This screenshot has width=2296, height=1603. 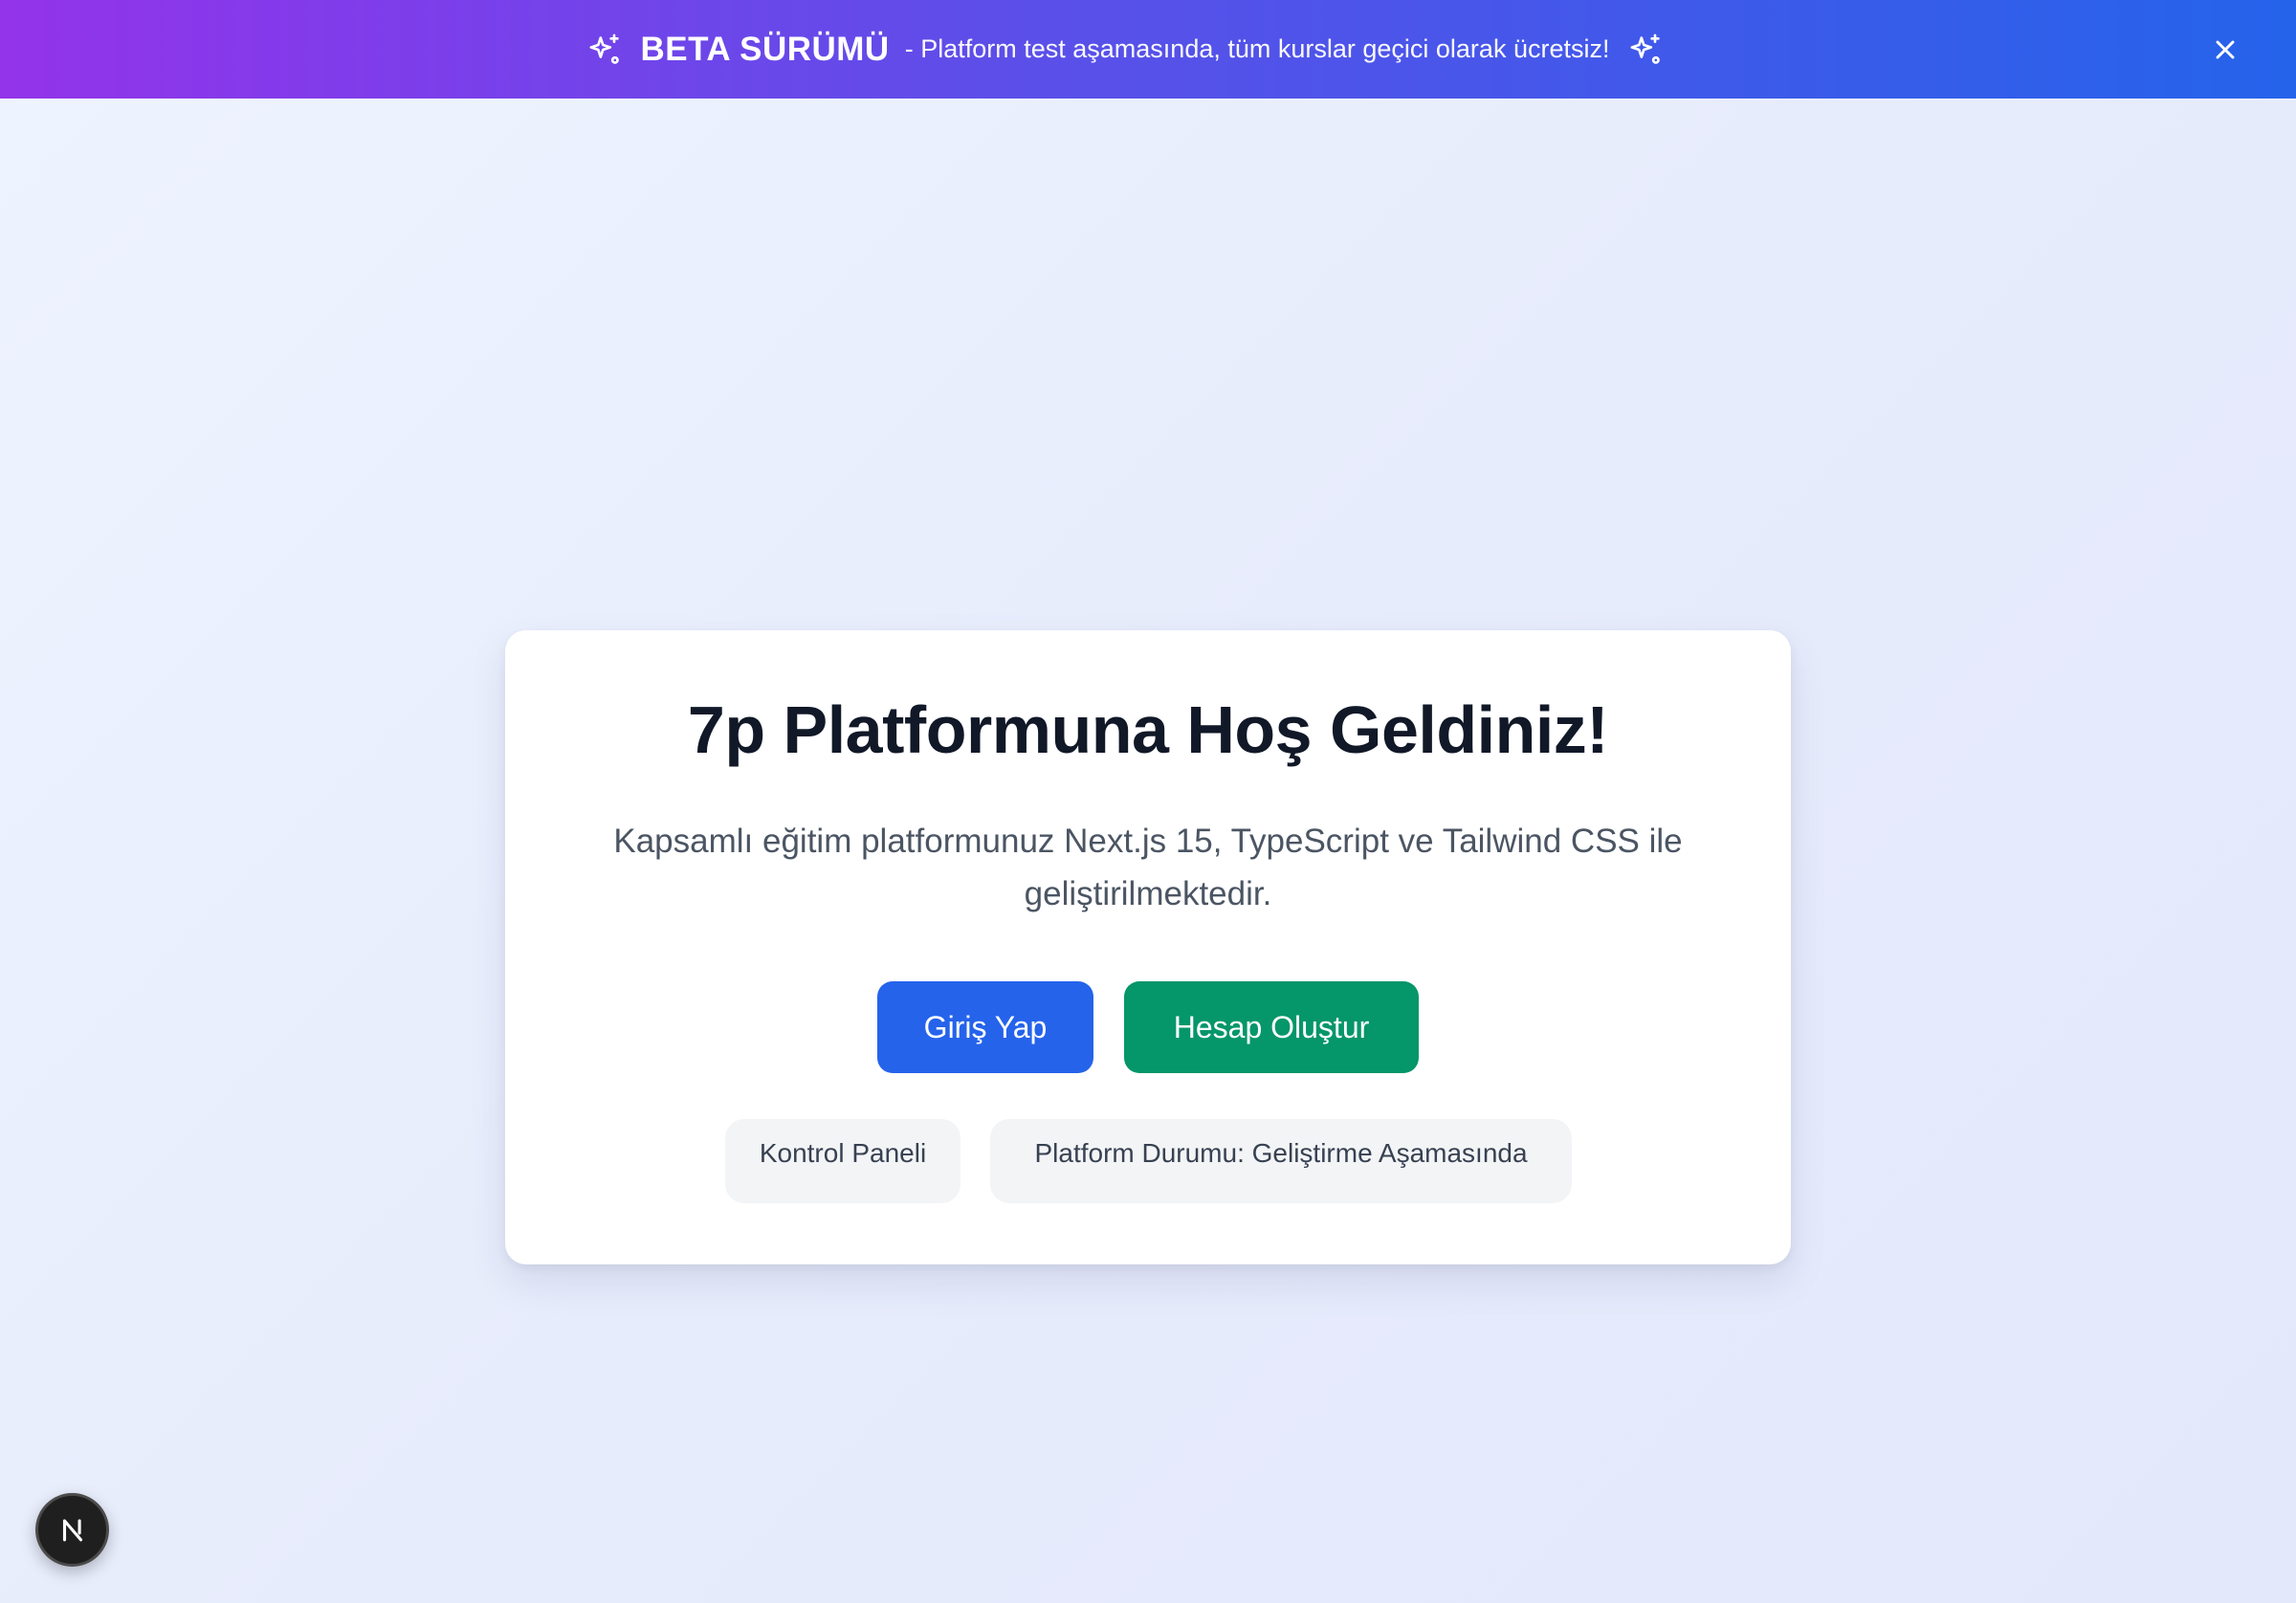 I want to click on nextjs-icon, so click(x=72, y=1530).